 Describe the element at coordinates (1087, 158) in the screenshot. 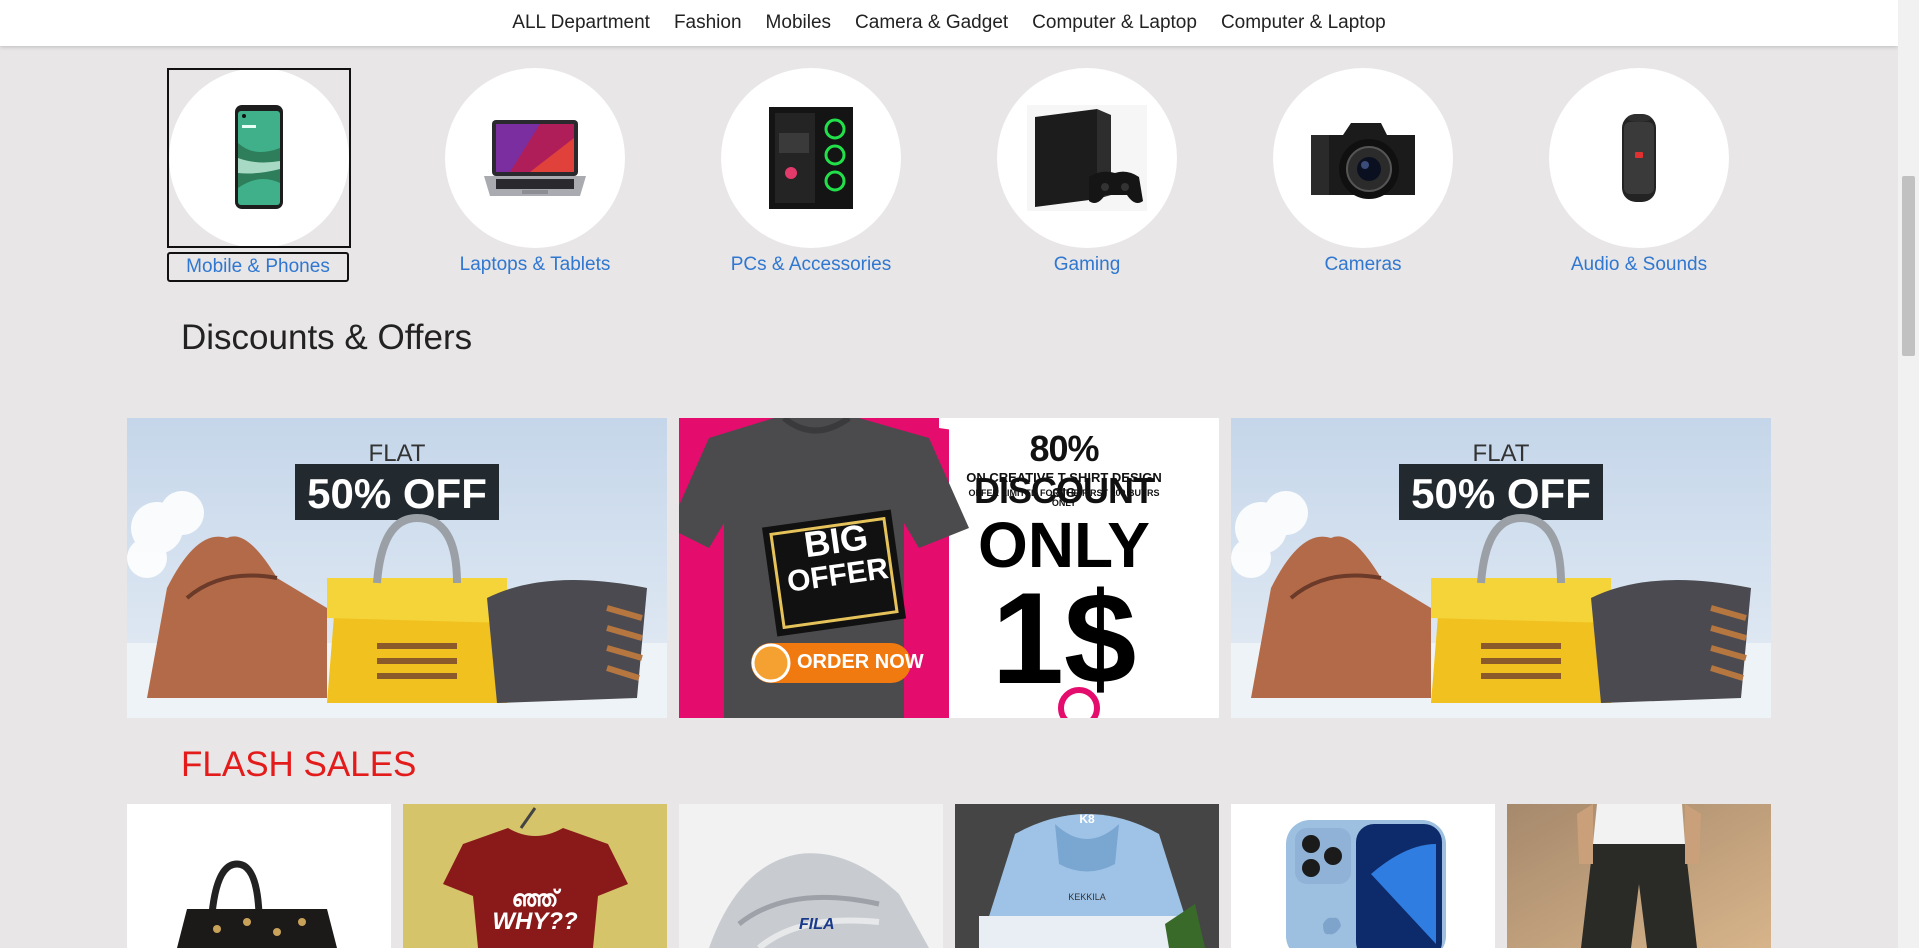

I see `playstation-image` at that location.